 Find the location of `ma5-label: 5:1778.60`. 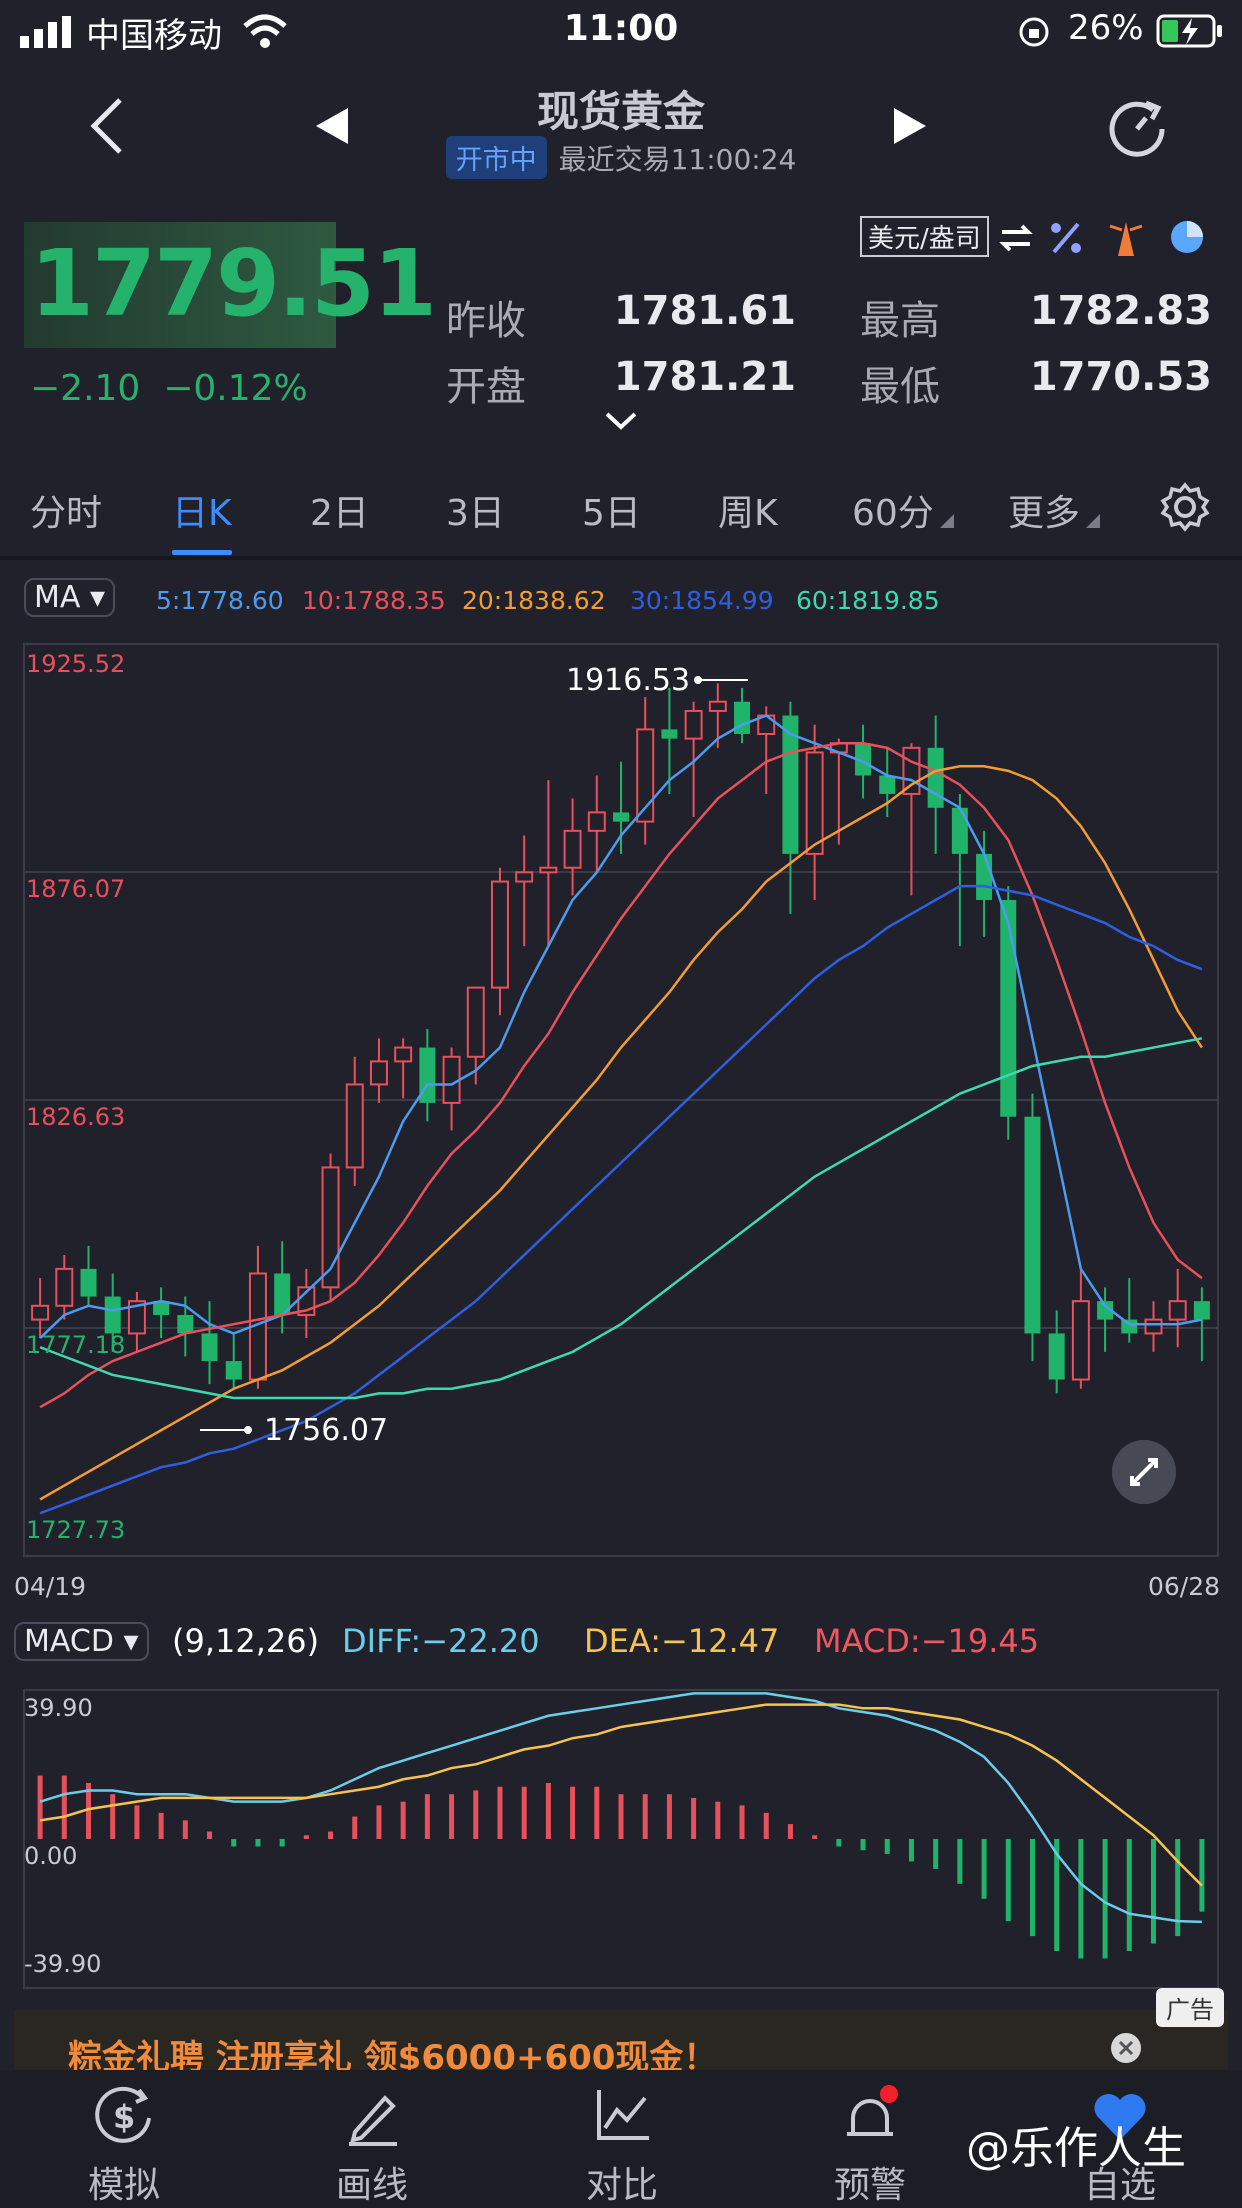

ma5-label: 5:1778.60 is located at coordinates (220, 600).